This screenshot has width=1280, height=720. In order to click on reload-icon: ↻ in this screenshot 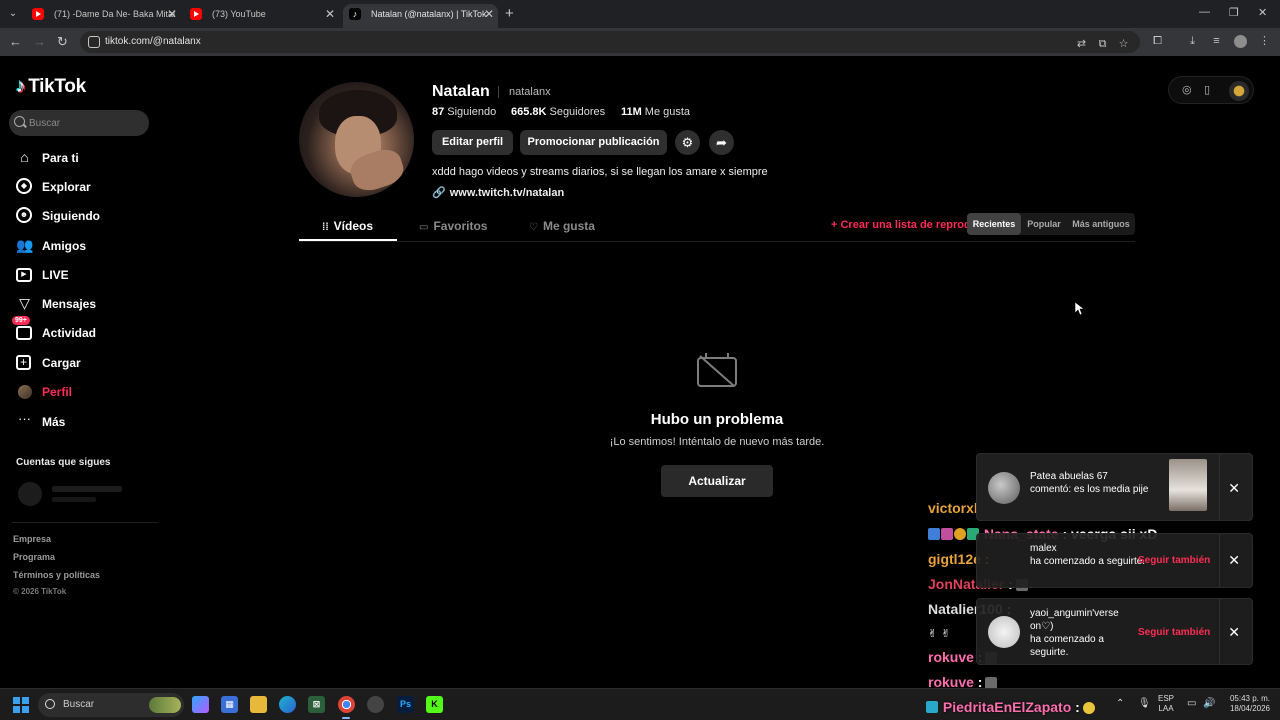, I will do `click(62, 42)`.